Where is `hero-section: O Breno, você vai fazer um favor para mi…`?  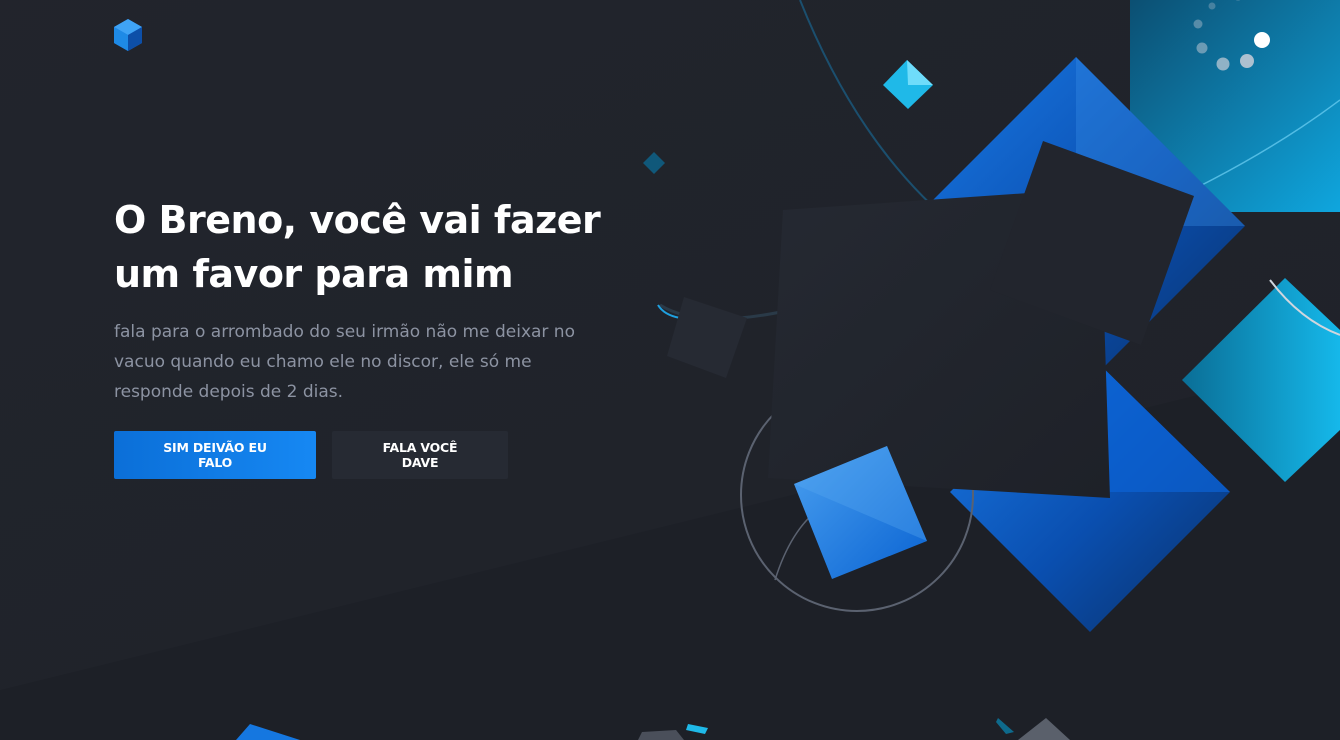
hero-section: O Breno, você vai fazer um favor para mi… is located at coordinates (374, 336).